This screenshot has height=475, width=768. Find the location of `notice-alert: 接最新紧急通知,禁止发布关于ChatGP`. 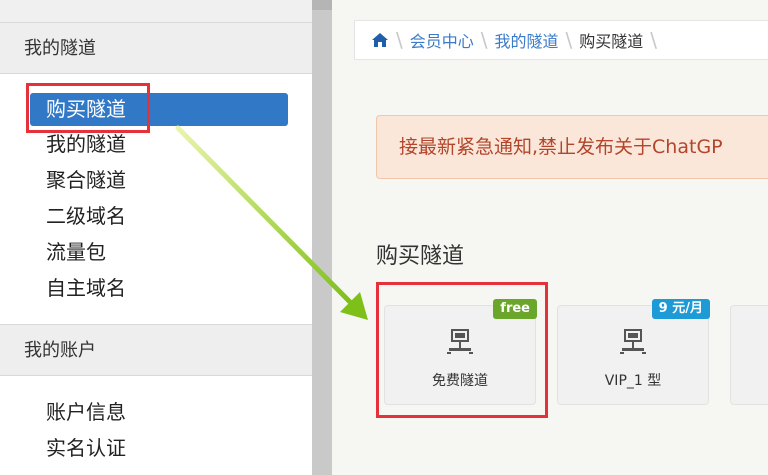

notice-alert: 接最新紧急通知,禁止发布关于ChatGP is located at coordinates (572, 147).